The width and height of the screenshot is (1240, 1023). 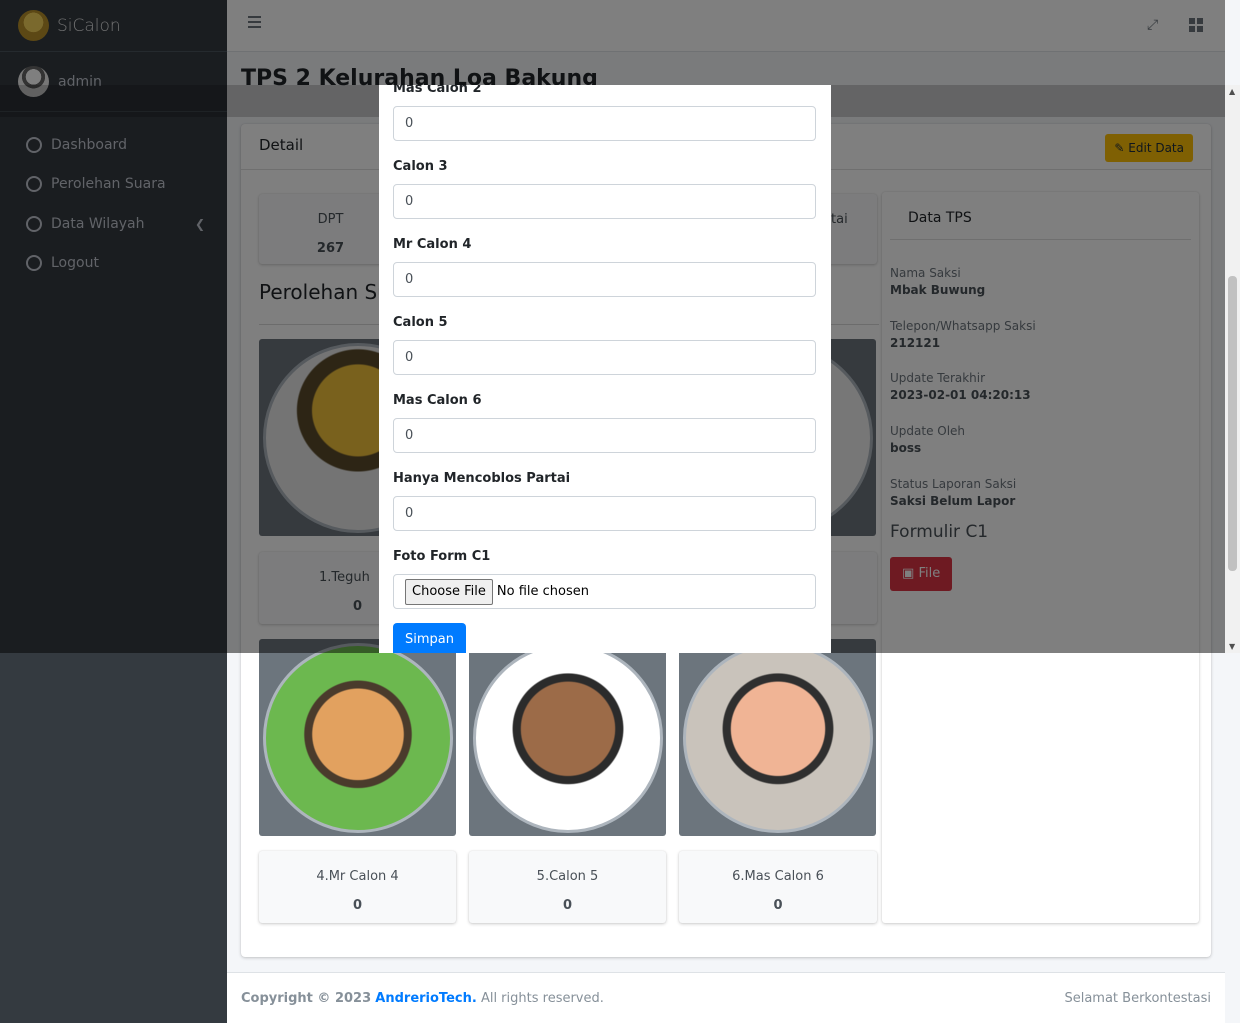 I want to click on field-label-mr-calon-4: Mr Calon 4, so click(x=432, y=244).